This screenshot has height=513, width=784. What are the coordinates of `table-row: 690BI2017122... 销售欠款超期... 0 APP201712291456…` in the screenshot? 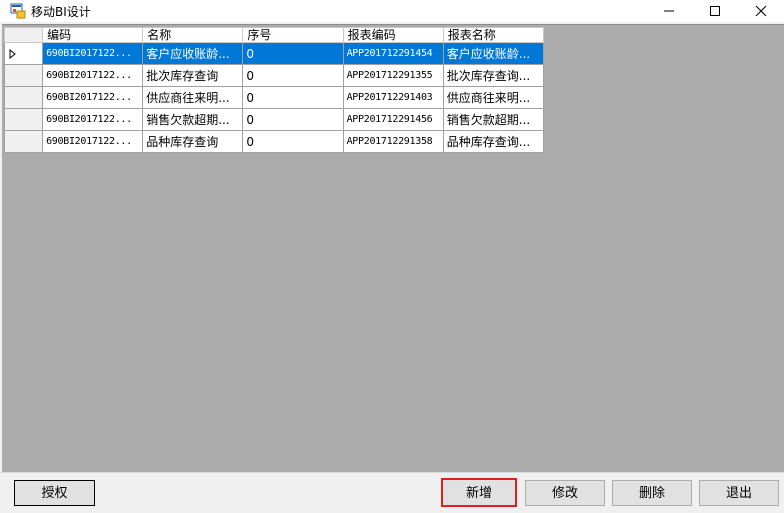 It's located at (274, 119).